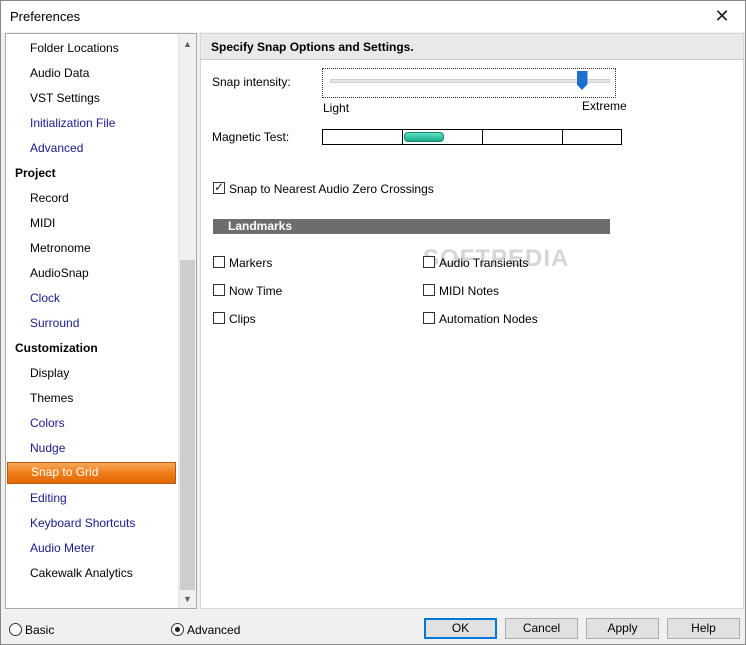 The width and height of the screenshot is (746, 645). What do you see at coordinates (15, 629) in the screenshot?
I see `basic-radio` at bounding box center [15, 629].